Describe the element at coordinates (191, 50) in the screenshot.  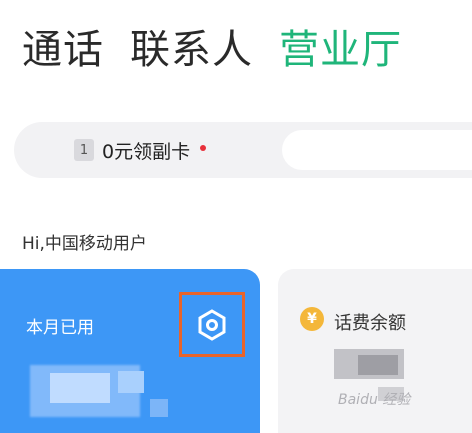
I see `tab-contacts: 联系人` at that location.